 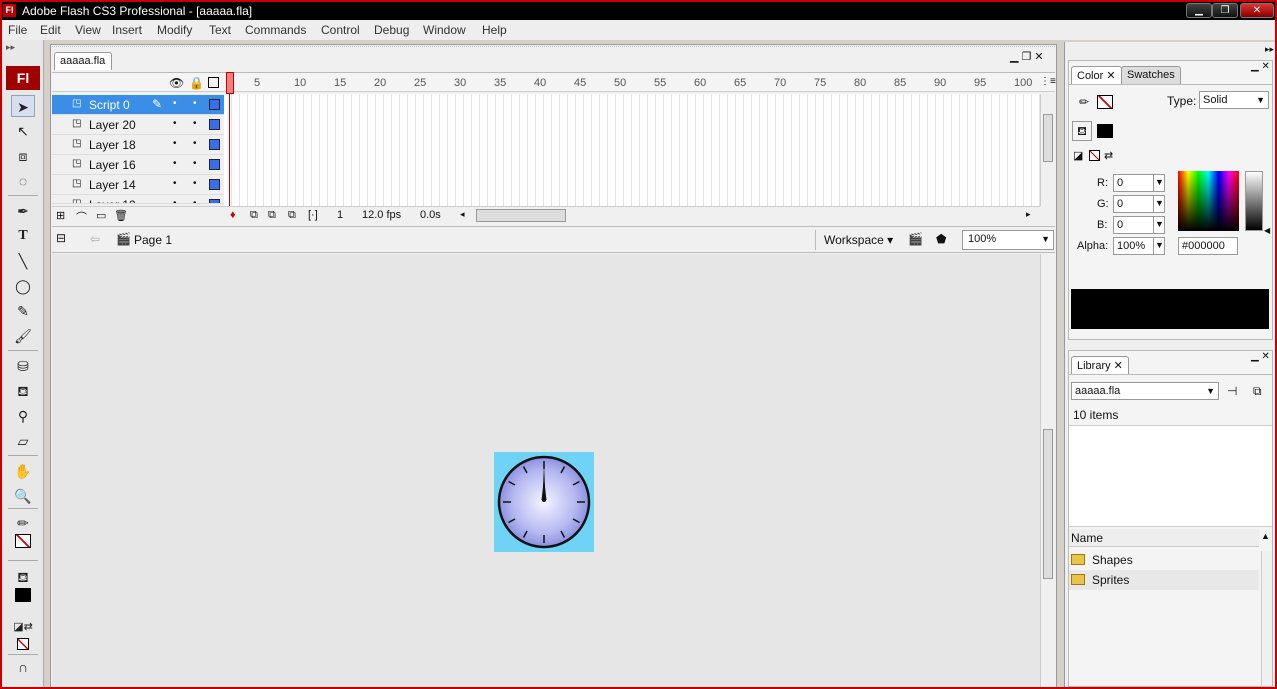 What do you see at coordinates (174, 30) in the screenshot?
I see `menu-modify: Modify` at bounding box center [174, 30].